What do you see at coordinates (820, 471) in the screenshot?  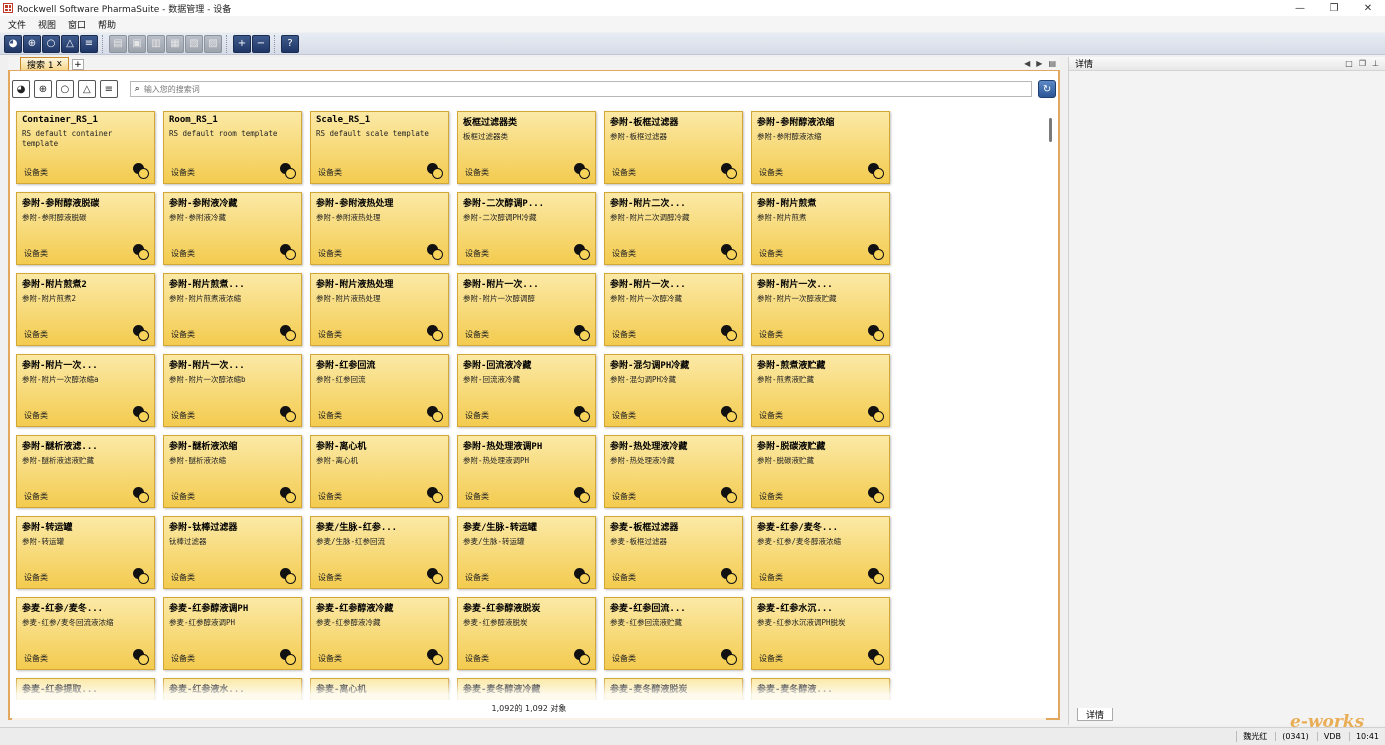 I see `equipment-card: 参附-脱碳液贮藏 参附-脱碳液贮藏 设备类` at bounding box center [820, 471].